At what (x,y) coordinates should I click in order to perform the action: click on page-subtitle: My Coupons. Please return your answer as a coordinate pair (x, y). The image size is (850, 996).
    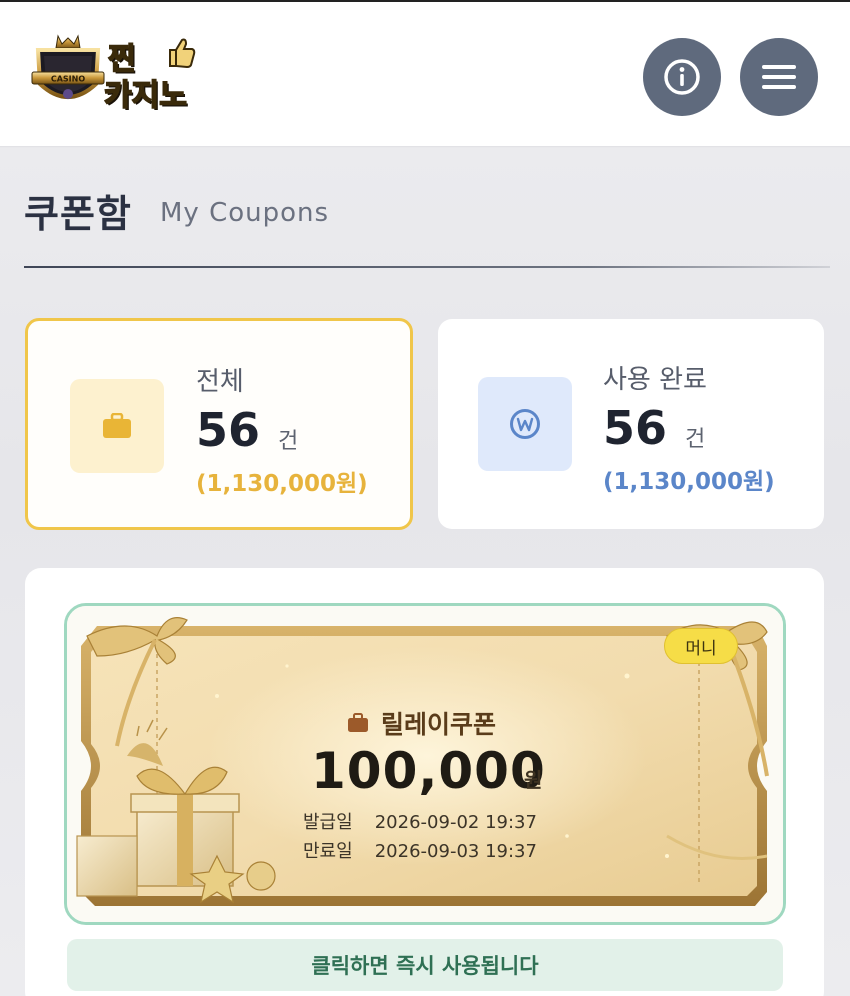
    Looking at the image, I should click on (245, 213).